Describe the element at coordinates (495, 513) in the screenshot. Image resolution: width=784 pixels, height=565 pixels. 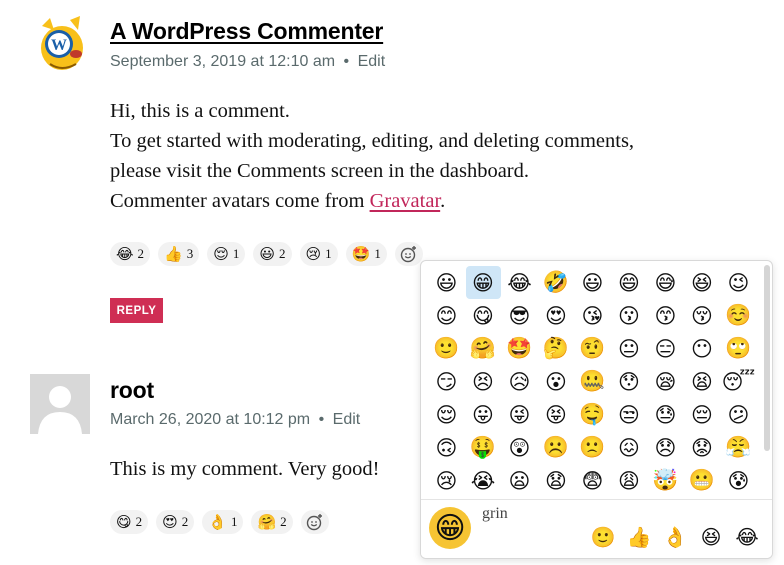
I see `emoji-preview-name: grin` at that location.